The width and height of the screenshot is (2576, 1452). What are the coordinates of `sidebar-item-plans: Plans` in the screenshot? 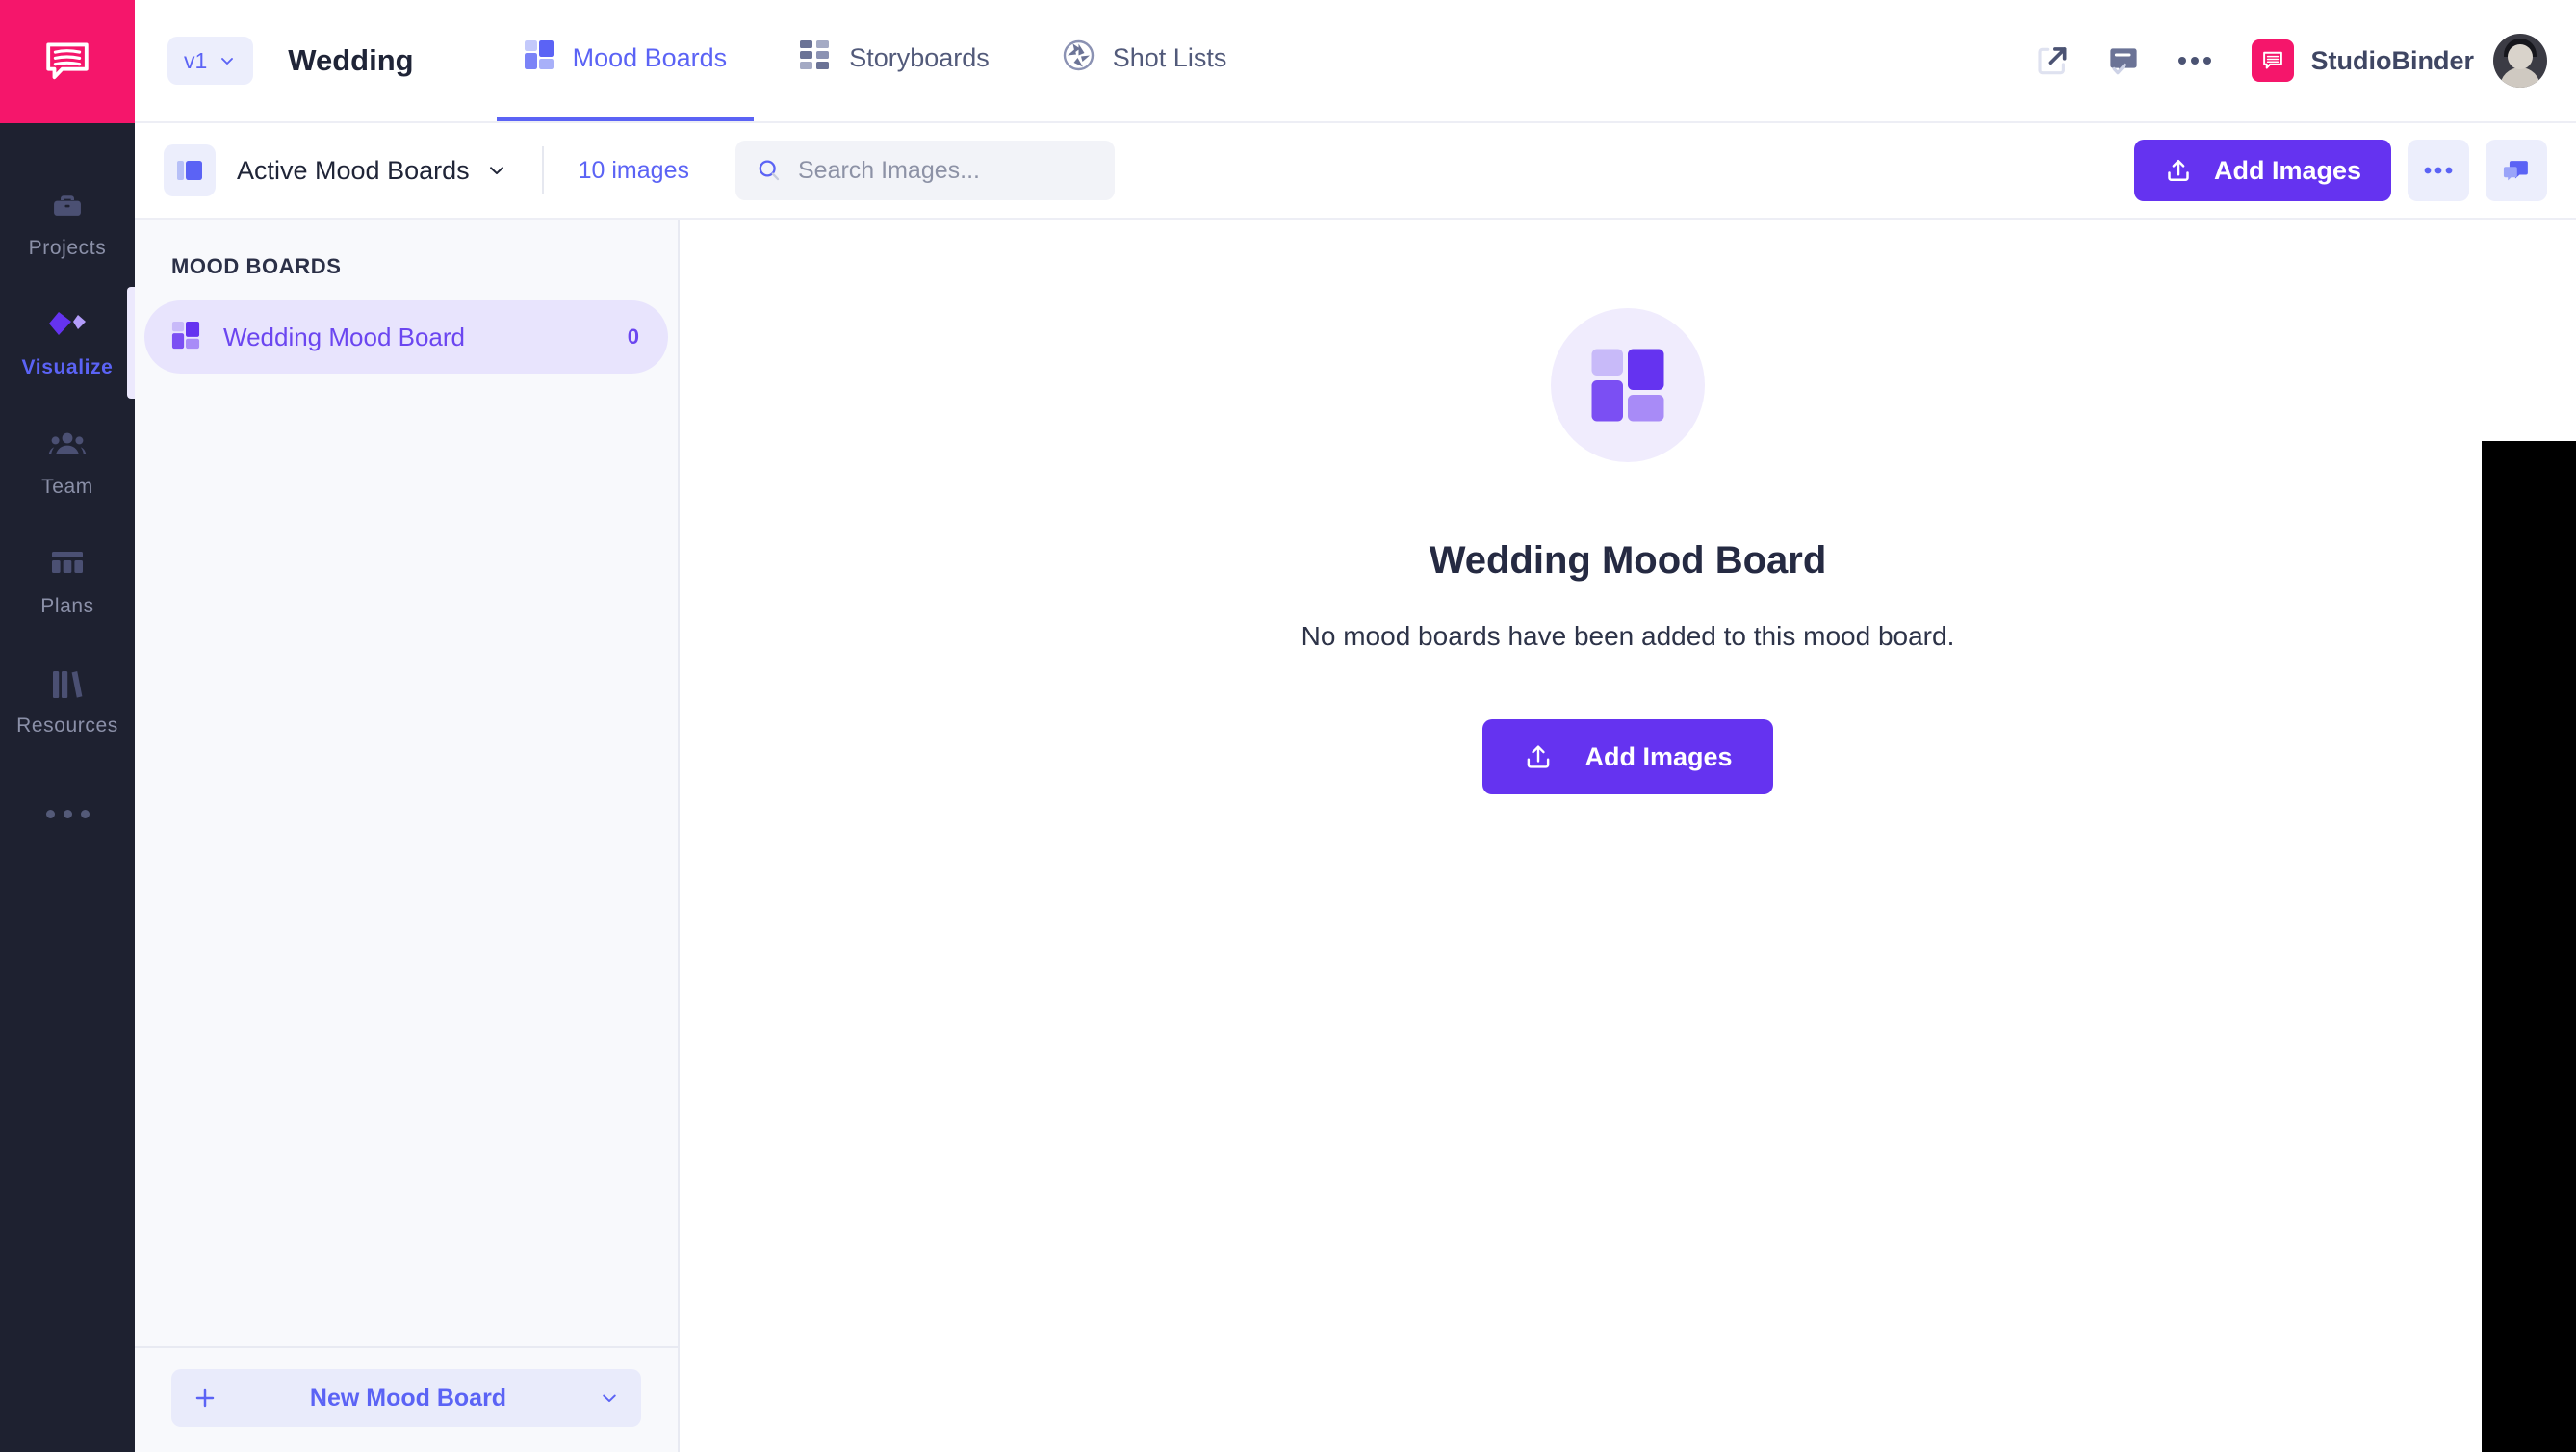 It's located at (67, 581).